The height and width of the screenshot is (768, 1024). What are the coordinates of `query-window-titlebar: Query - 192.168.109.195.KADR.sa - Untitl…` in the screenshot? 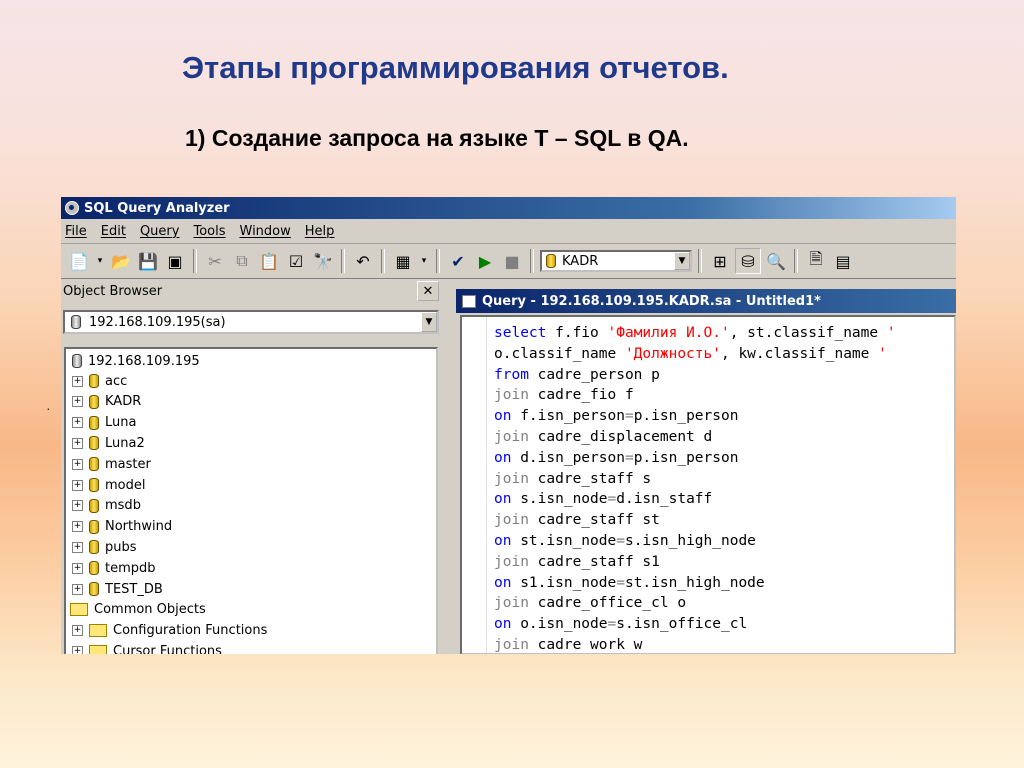 It's located at (706, 301).